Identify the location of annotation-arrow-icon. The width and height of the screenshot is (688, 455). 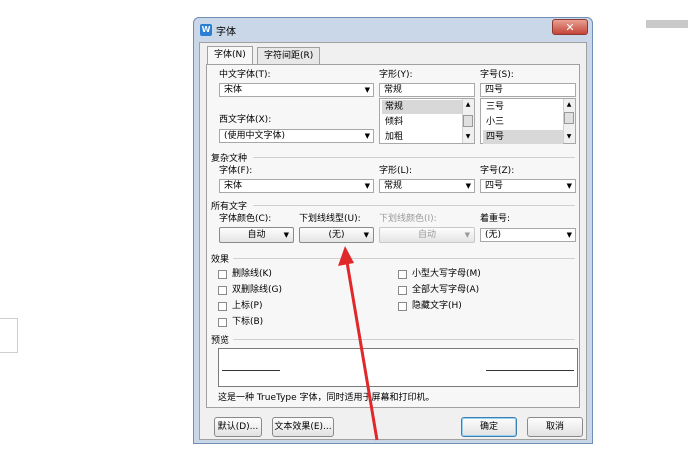
(358, 343).